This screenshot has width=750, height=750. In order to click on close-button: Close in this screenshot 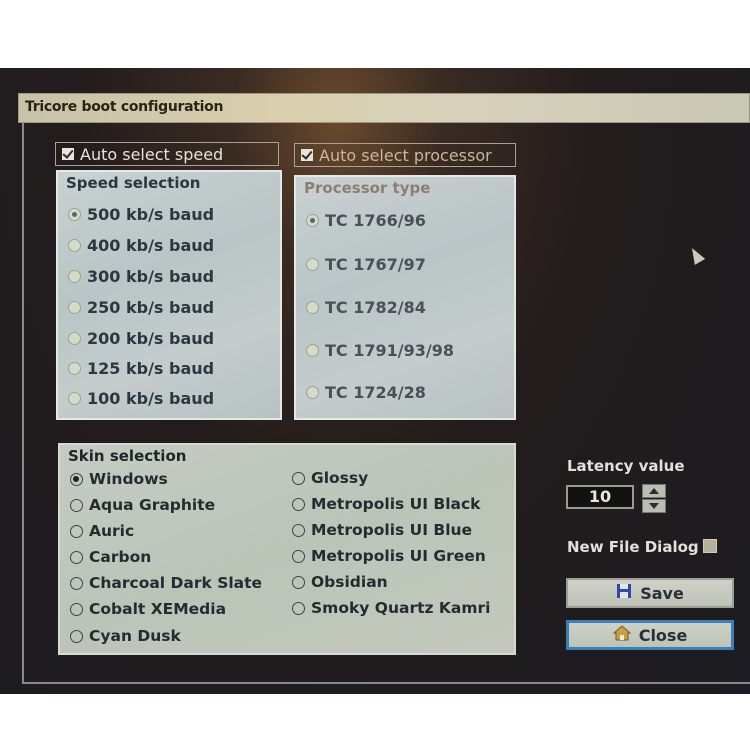, I will do `click(650, 635)`.